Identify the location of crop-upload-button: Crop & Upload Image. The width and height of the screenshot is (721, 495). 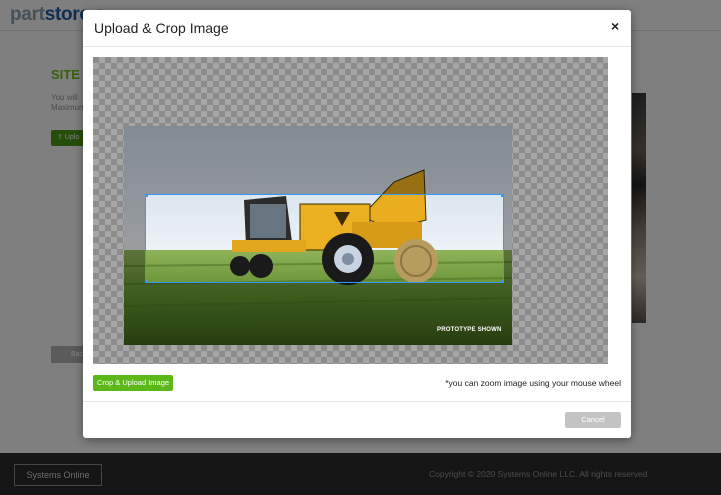
(133, 383).